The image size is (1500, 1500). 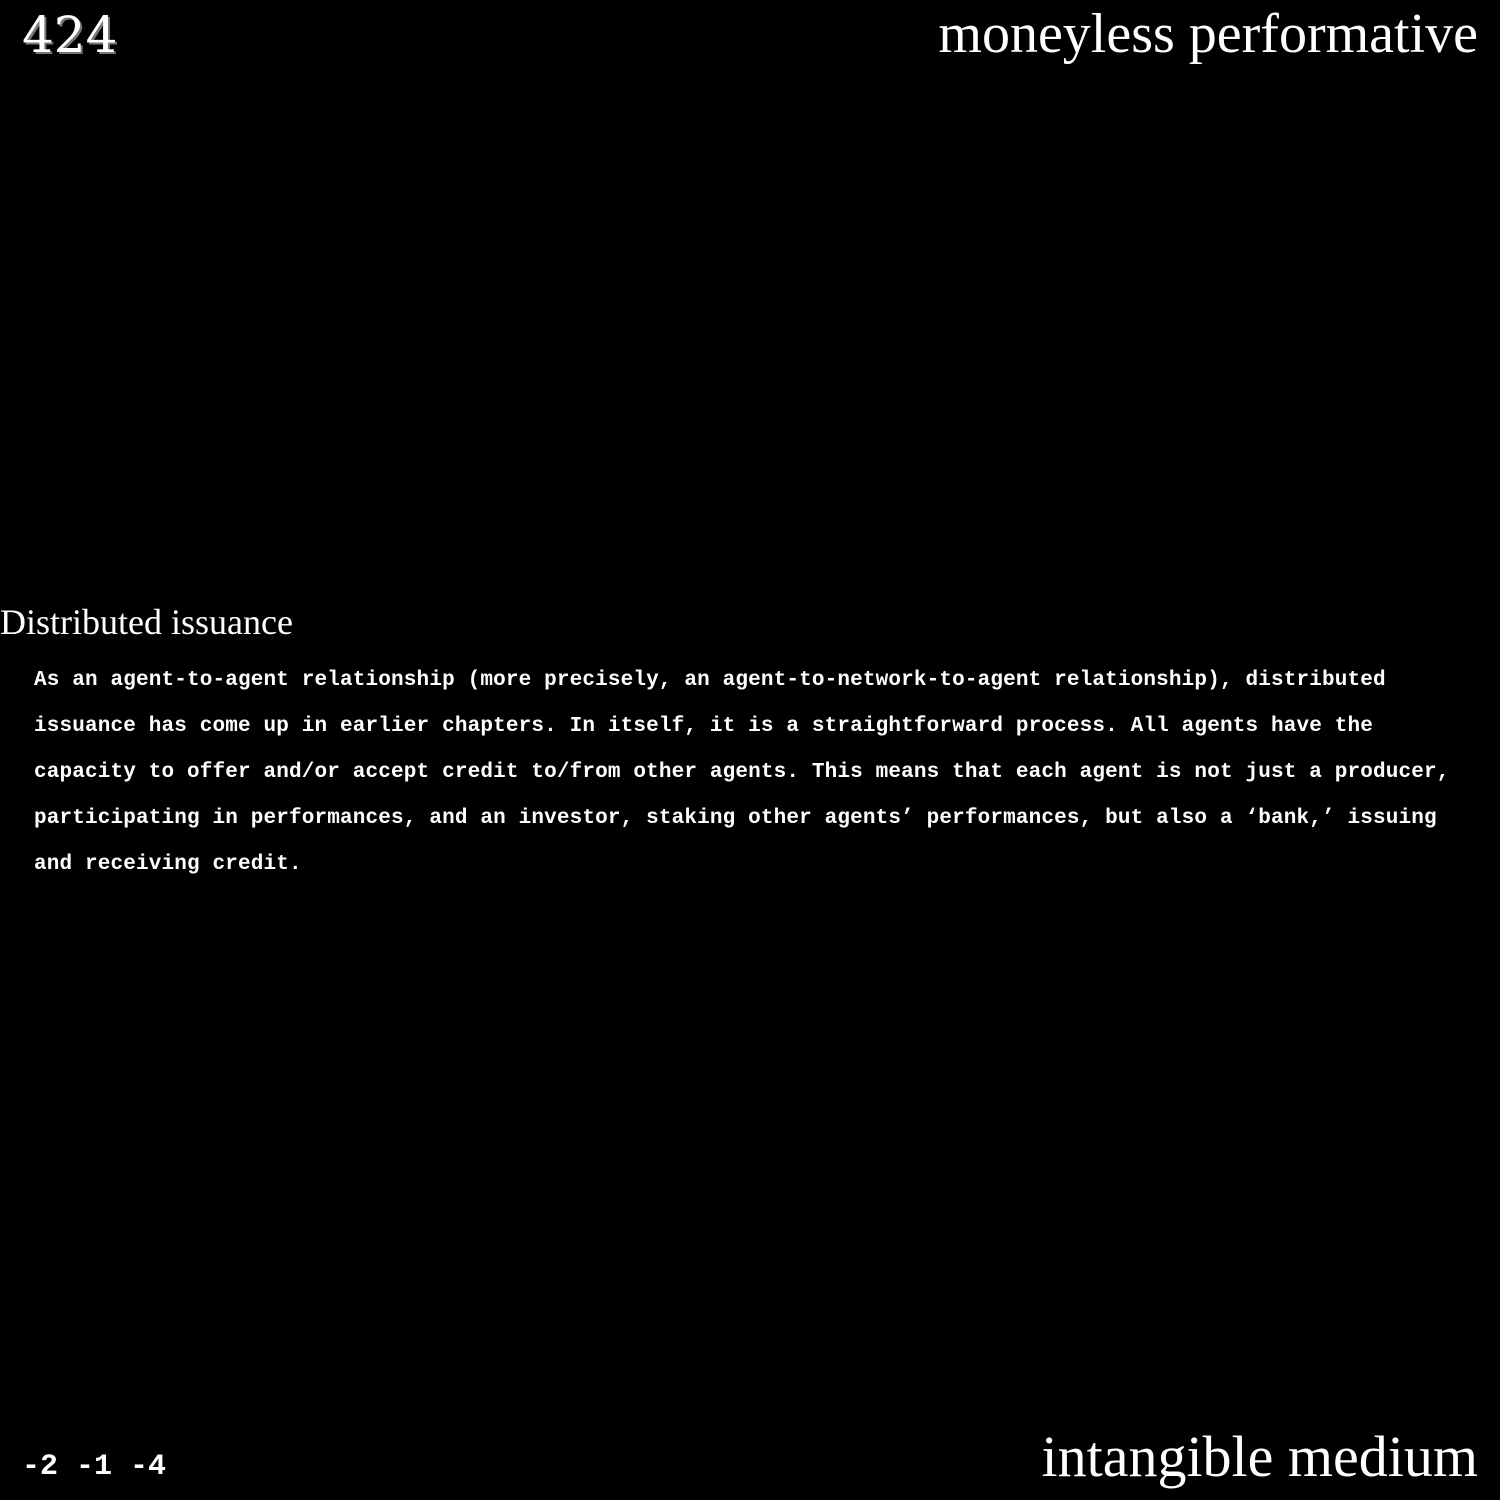 I want to click on page-number: 424, so click(x=70, y=35).